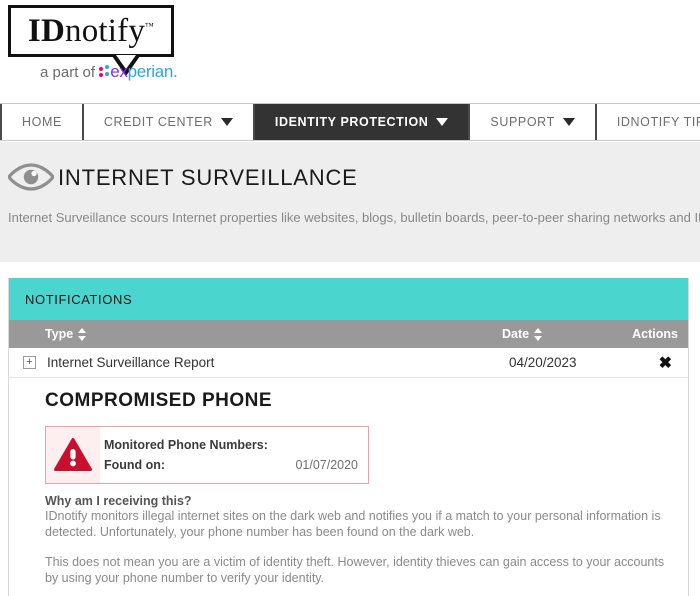 The width and height of the screenshot is (700, 596). I want to click on alert-field-label: Monitored Phone Numbers:, so click(186, 445).